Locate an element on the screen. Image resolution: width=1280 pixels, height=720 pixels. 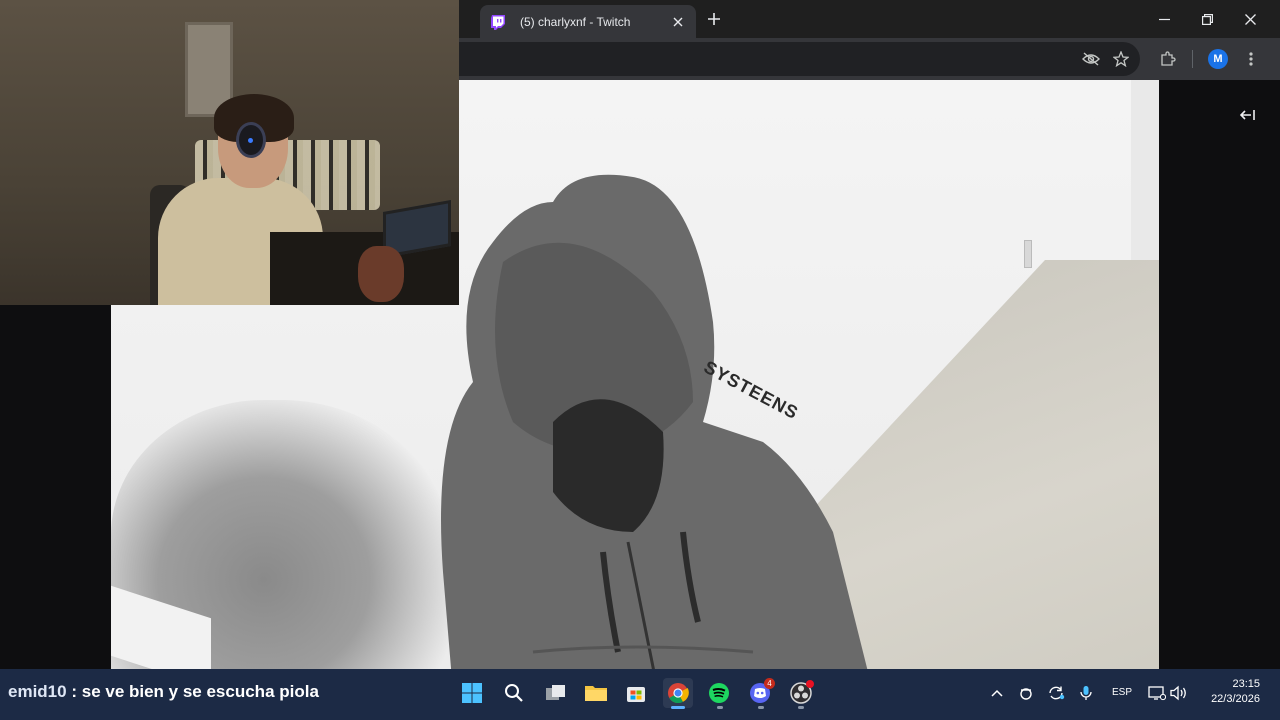
keyboard-language: ESP is located at coordinates (1122, 692).